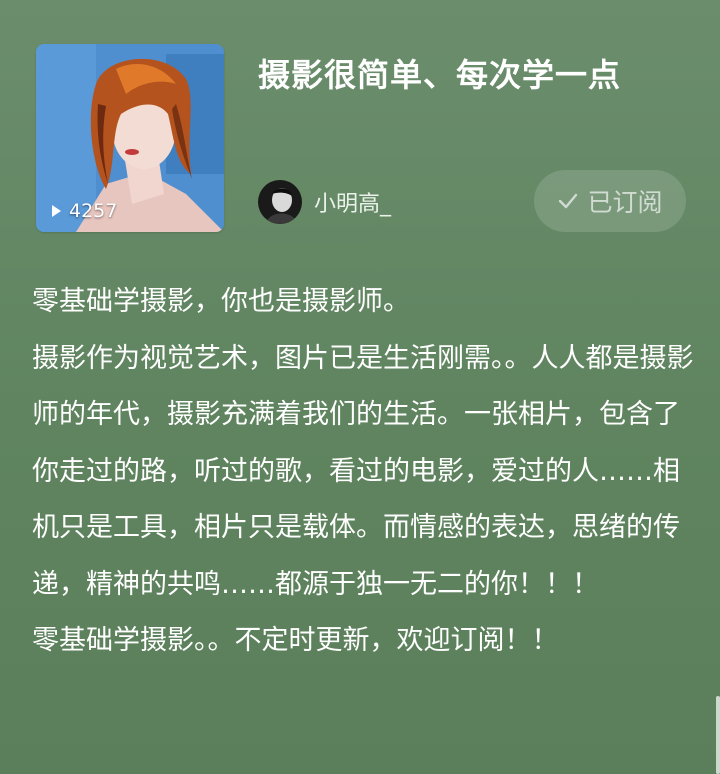 The width and height of the screenshot is (720, 774). I want to click on author-avatar, so click(280, 202).